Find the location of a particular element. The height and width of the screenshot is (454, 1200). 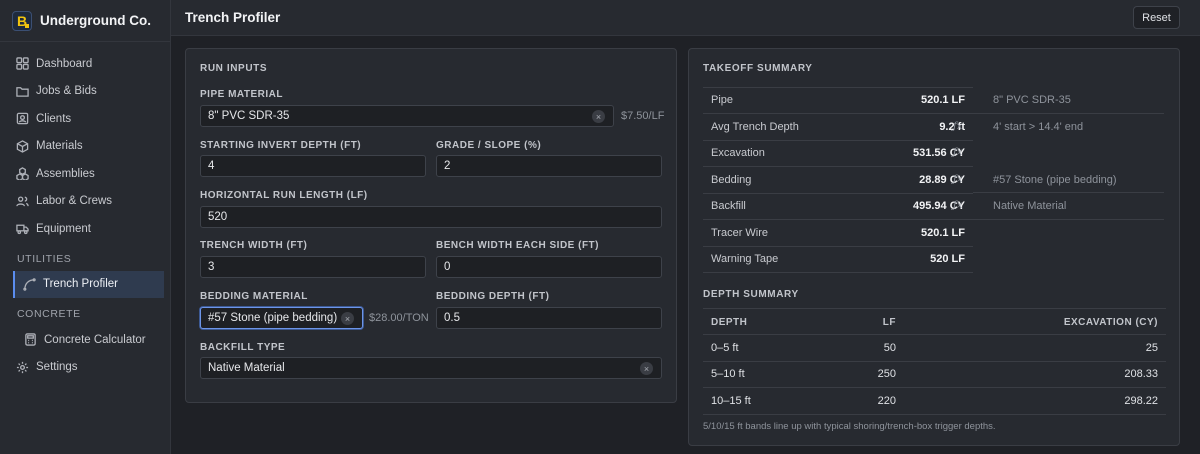

top-header: Trench Profiler Reset is located at coordinates (685, 18).